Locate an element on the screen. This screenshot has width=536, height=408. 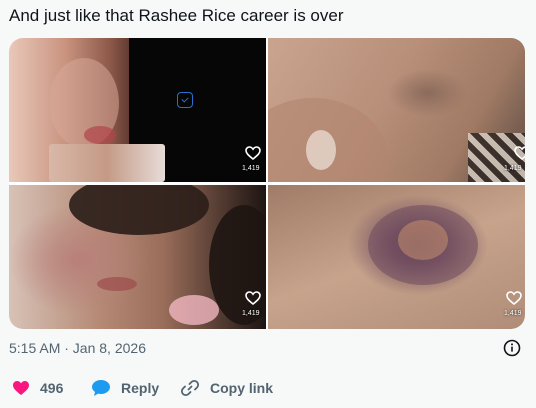
tweet-actions: 496 Reply Copy link is located at coordinates (264, 388).